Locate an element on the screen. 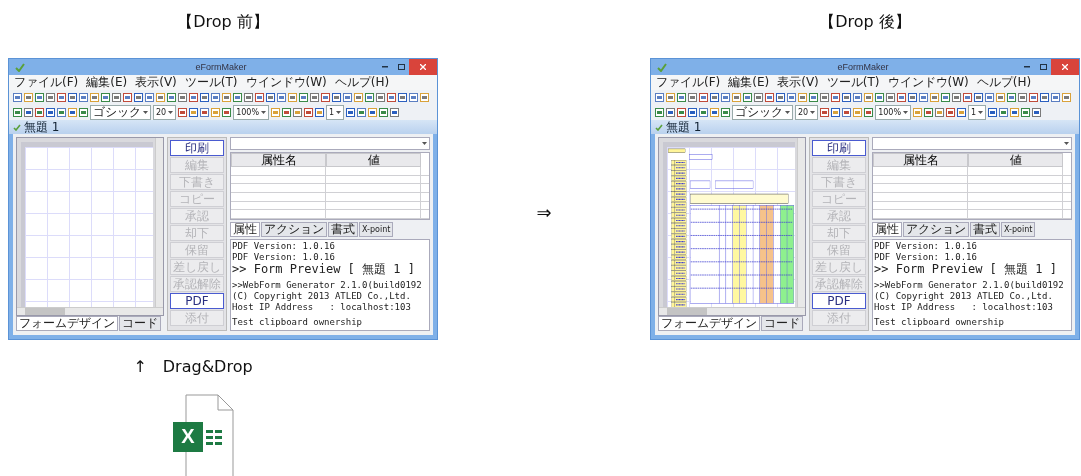 This screenshot has width=1081, height=476. section-heading: 【Drop 後】 is located at coordinates (865, 22).